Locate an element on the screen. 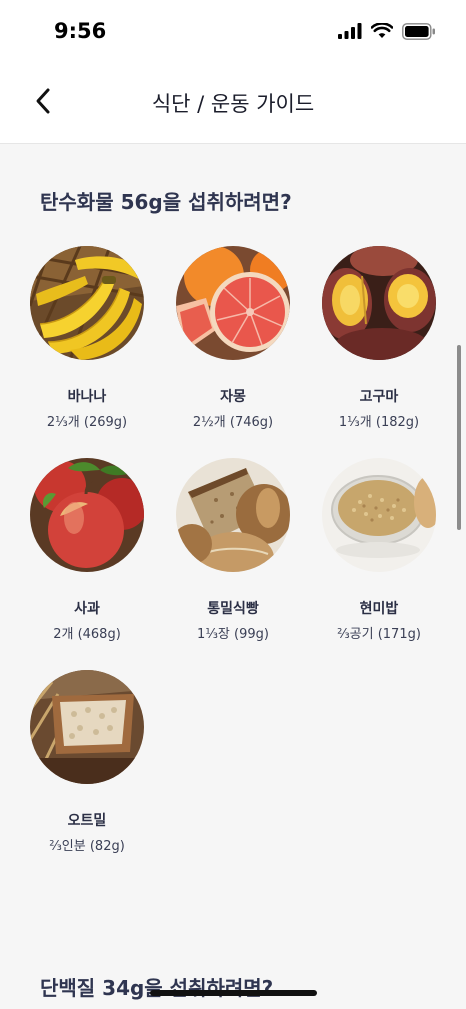 This screenshot has width=466, height=1009. food-item-grapefruit: 자몽 2½개 (746g) is located at coordinates (233, 338).